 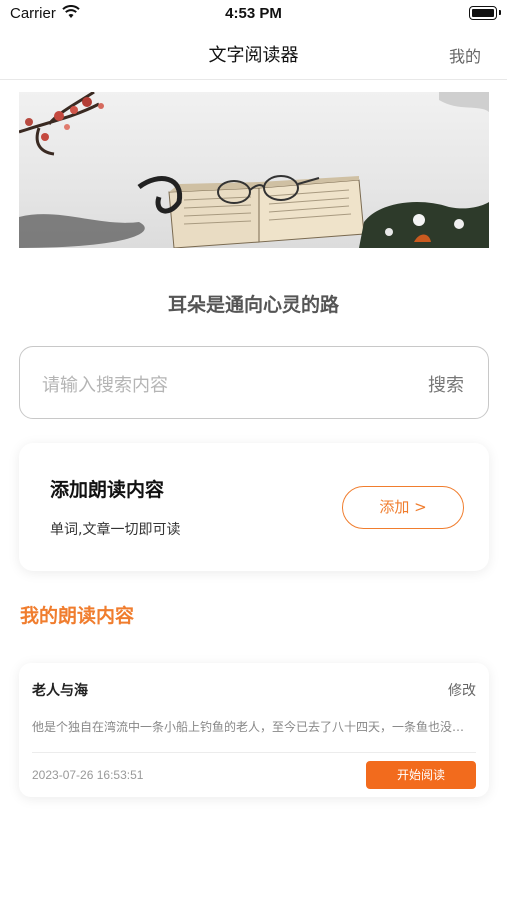 What do you see at coordinates (485, 13) in the screenshot?
I see `battery-icon` at bounding box center [485, 13].